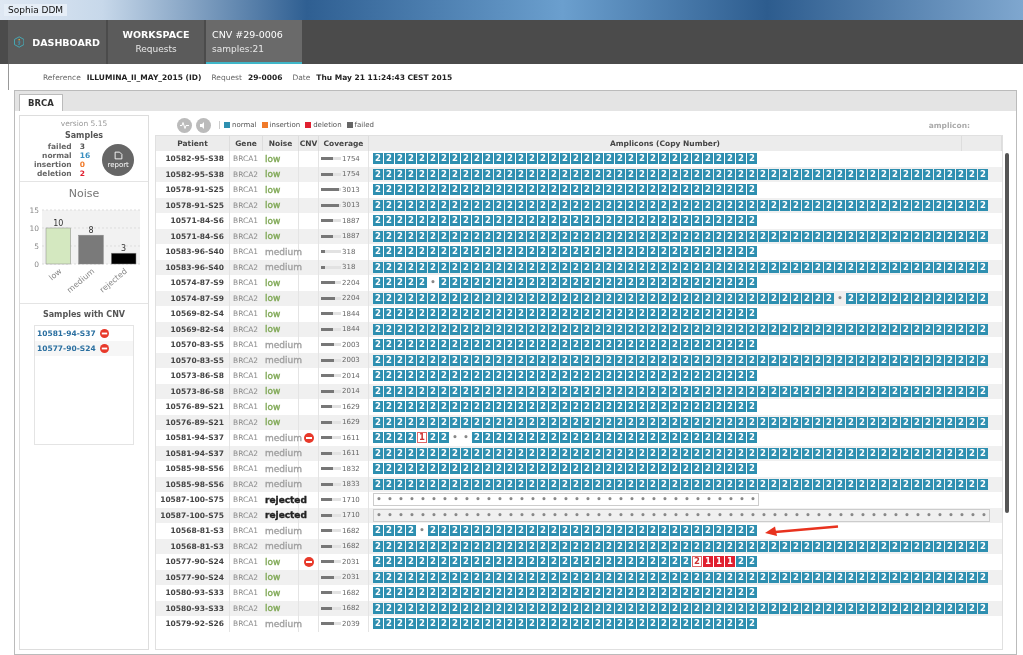 The width and height of the screenshot is (1023, 655). Describe the element at coordinates (1007, 333) in the screenshot. I see `scrollbar-thumb` at that location.